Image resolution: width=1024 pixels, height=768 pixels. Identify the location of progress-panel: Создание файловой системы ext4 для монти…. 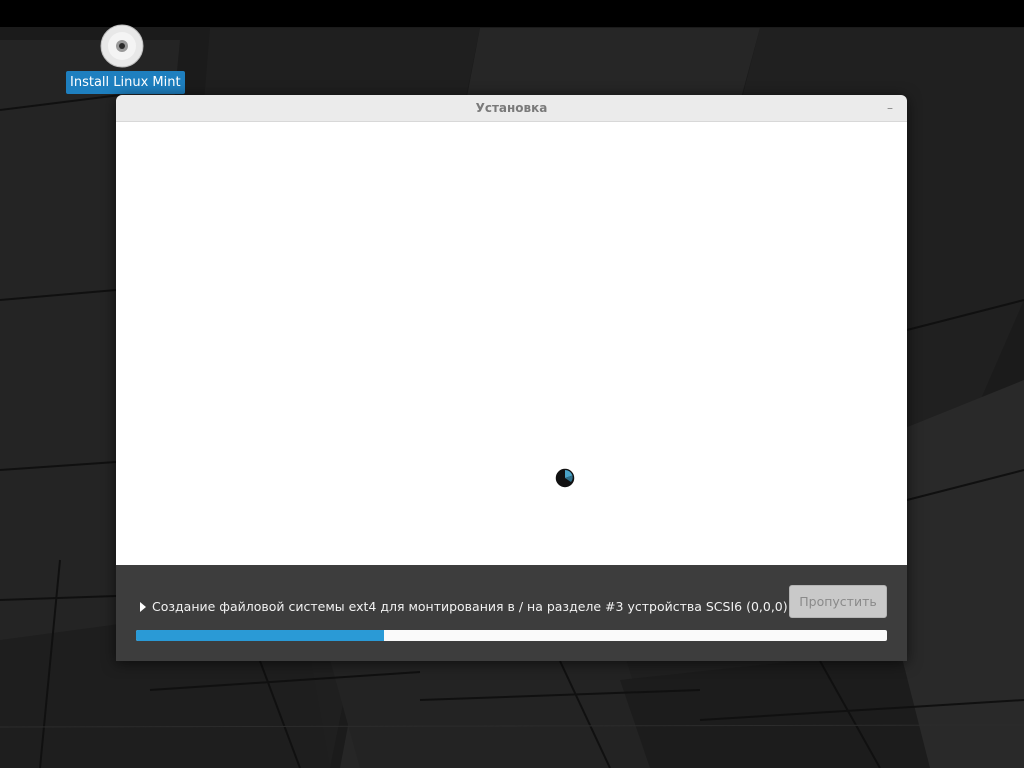
(511, 613).